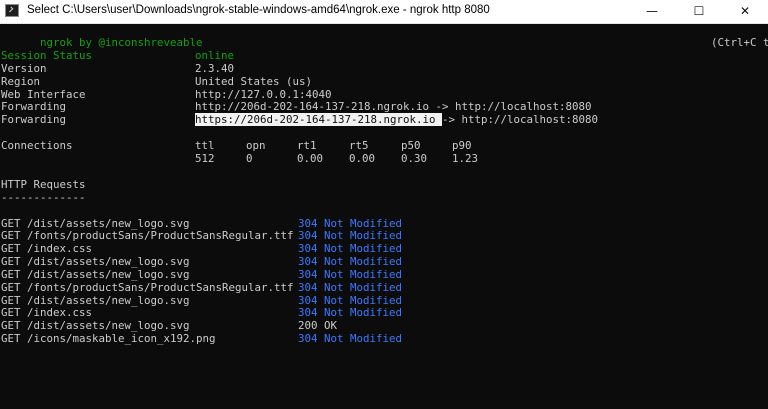  Describe the element at coordinates (121, 42) in the screenshot. I see `header-brand: ngrok by @inconshreveable` at that location.